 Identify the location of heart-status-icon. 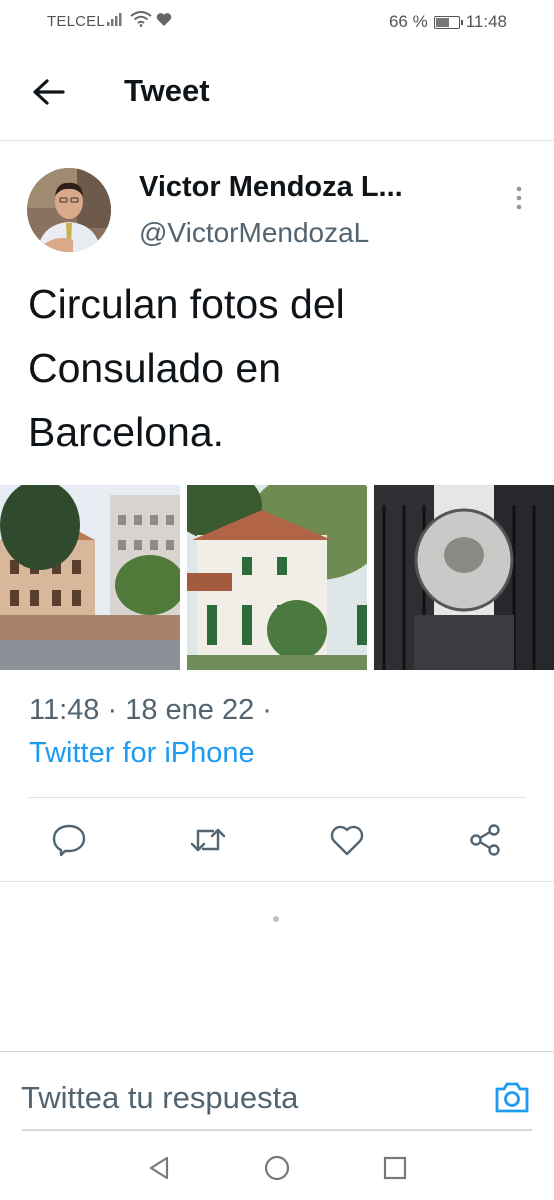
(164, 19).